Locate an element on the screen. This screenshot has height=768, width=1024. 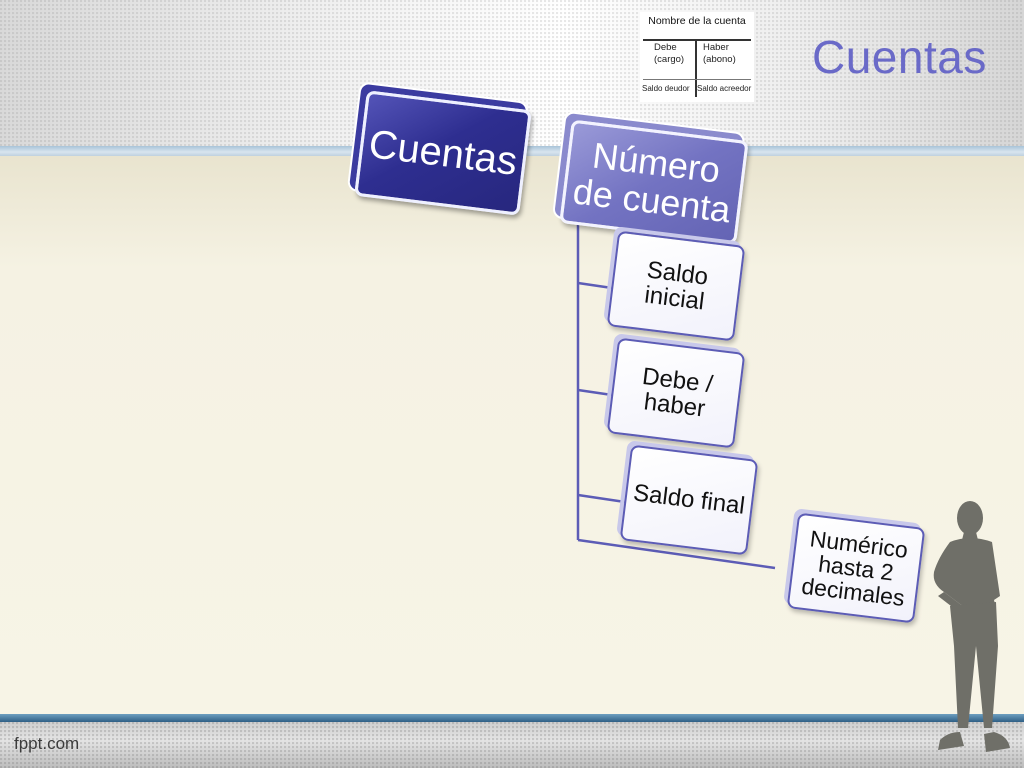
node-numerico: Numérico hasta 2 decimales is located at coordinates (856, 568).